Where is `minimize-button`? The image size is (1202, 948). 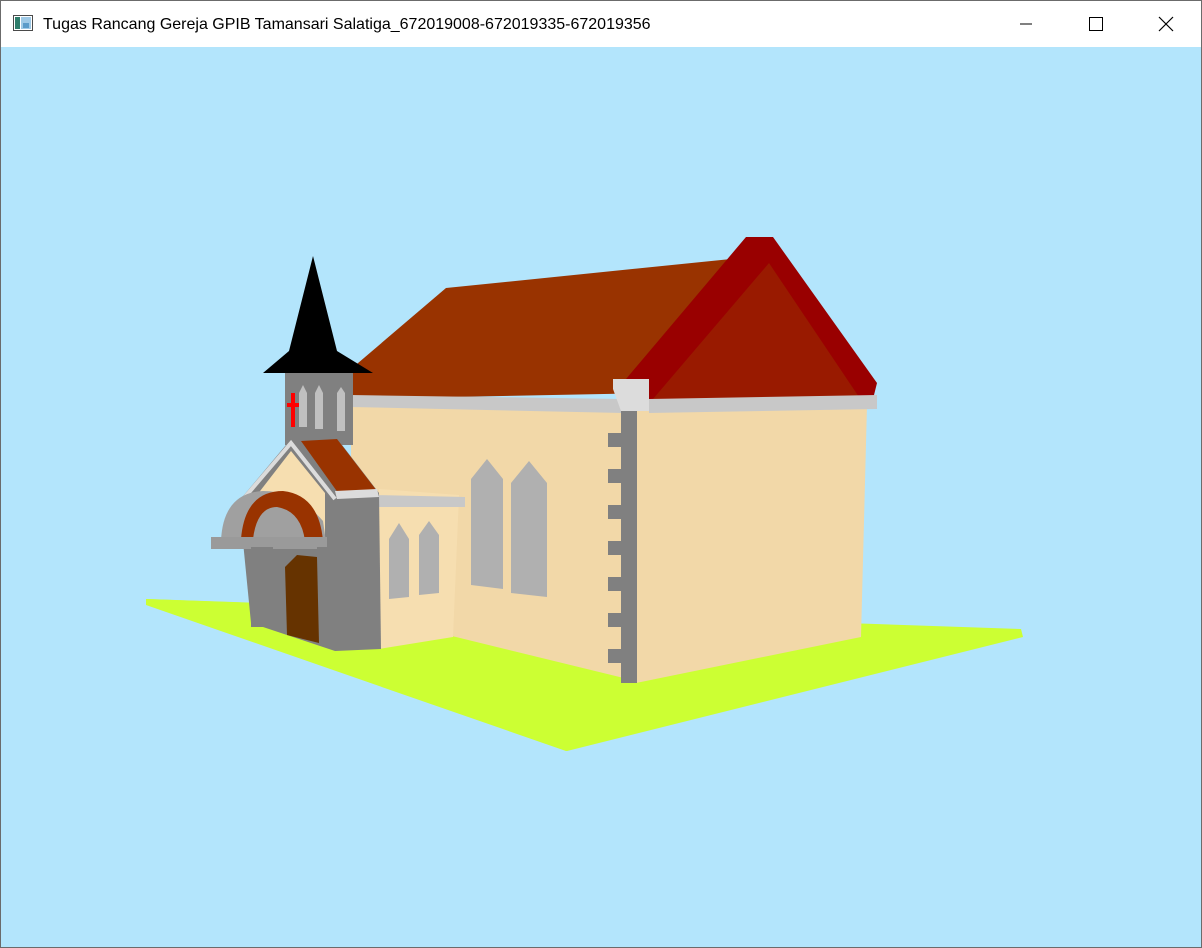
minimize-button is located at coordinates (1026, 24).